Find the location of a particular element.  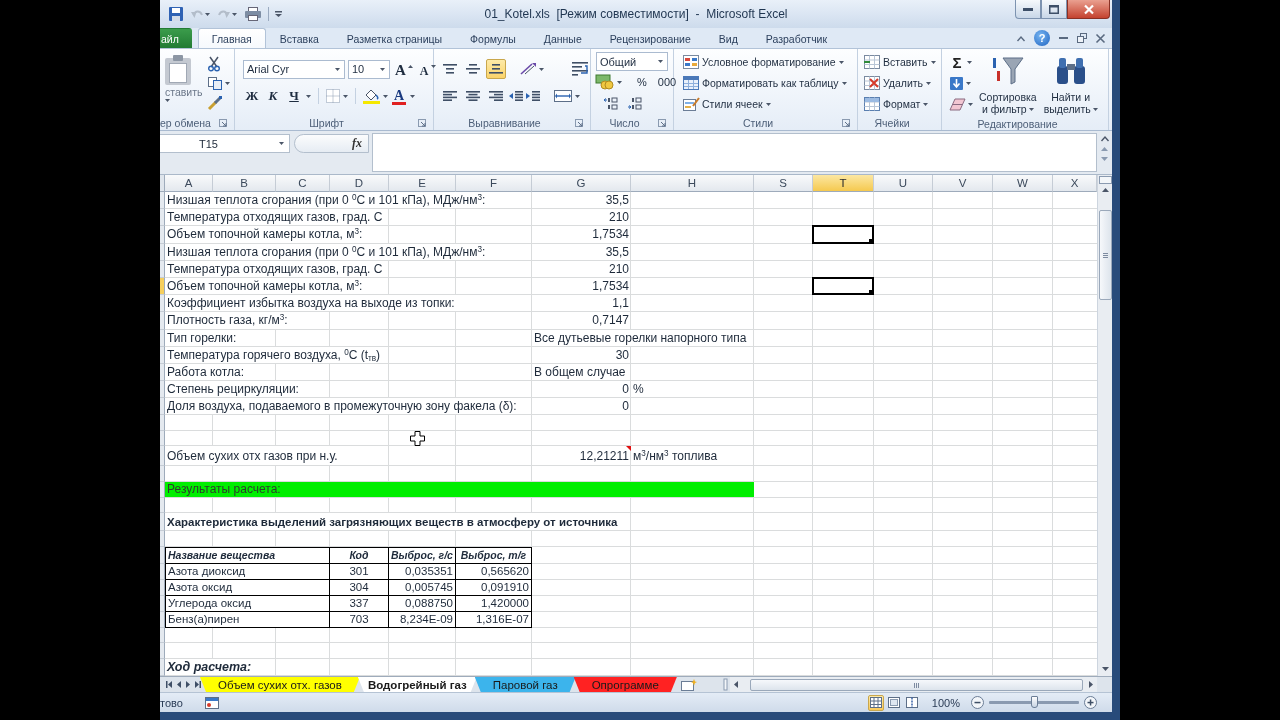

name-box: T15 is located at coordinates (225, 143).